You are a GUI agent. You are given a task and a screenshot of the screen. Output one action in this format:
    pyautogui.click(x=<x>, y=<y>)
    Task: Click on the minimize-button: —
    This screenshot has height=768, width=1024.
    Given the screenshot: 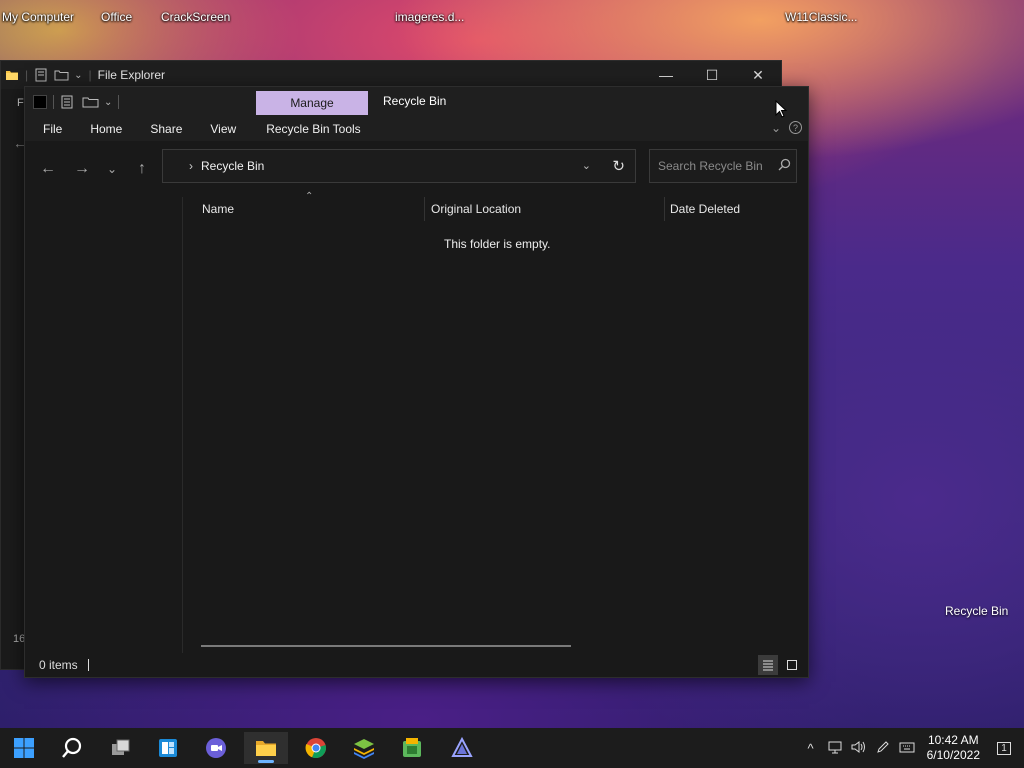 What is the action you would take?
    pyautogui.click(x=666, y=75)
    